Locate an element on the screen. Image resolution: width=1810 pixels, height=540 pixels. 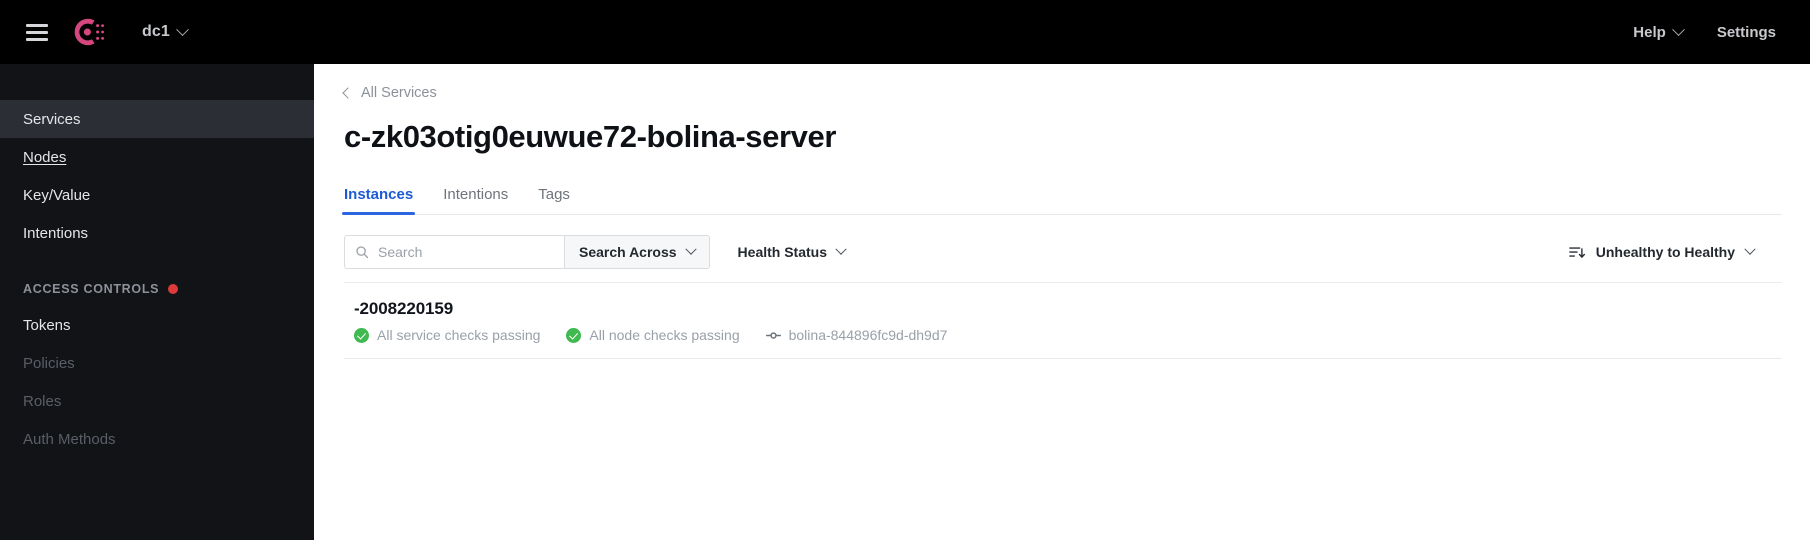
instance-name: -2008220159 is located at coordinates (404, 308).